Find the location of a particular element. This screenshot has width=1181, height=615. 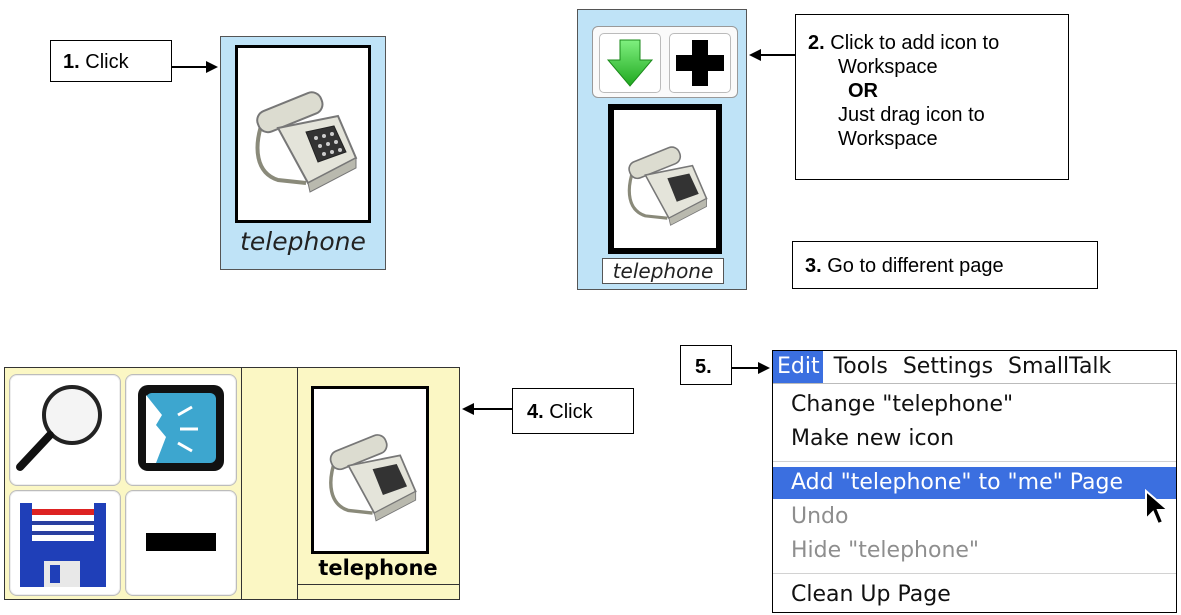

menu-item-undo: Undo is located at coordinates (820, 516).